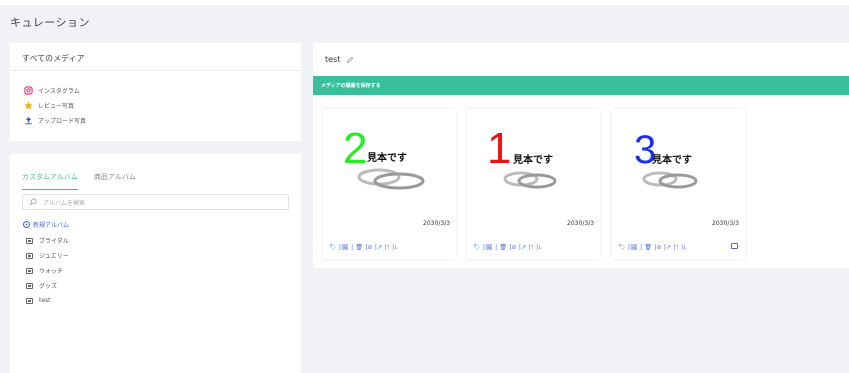  Describe the element at coordinates (28, 91) in the screenshot. I see `instagram-icon` at that location.